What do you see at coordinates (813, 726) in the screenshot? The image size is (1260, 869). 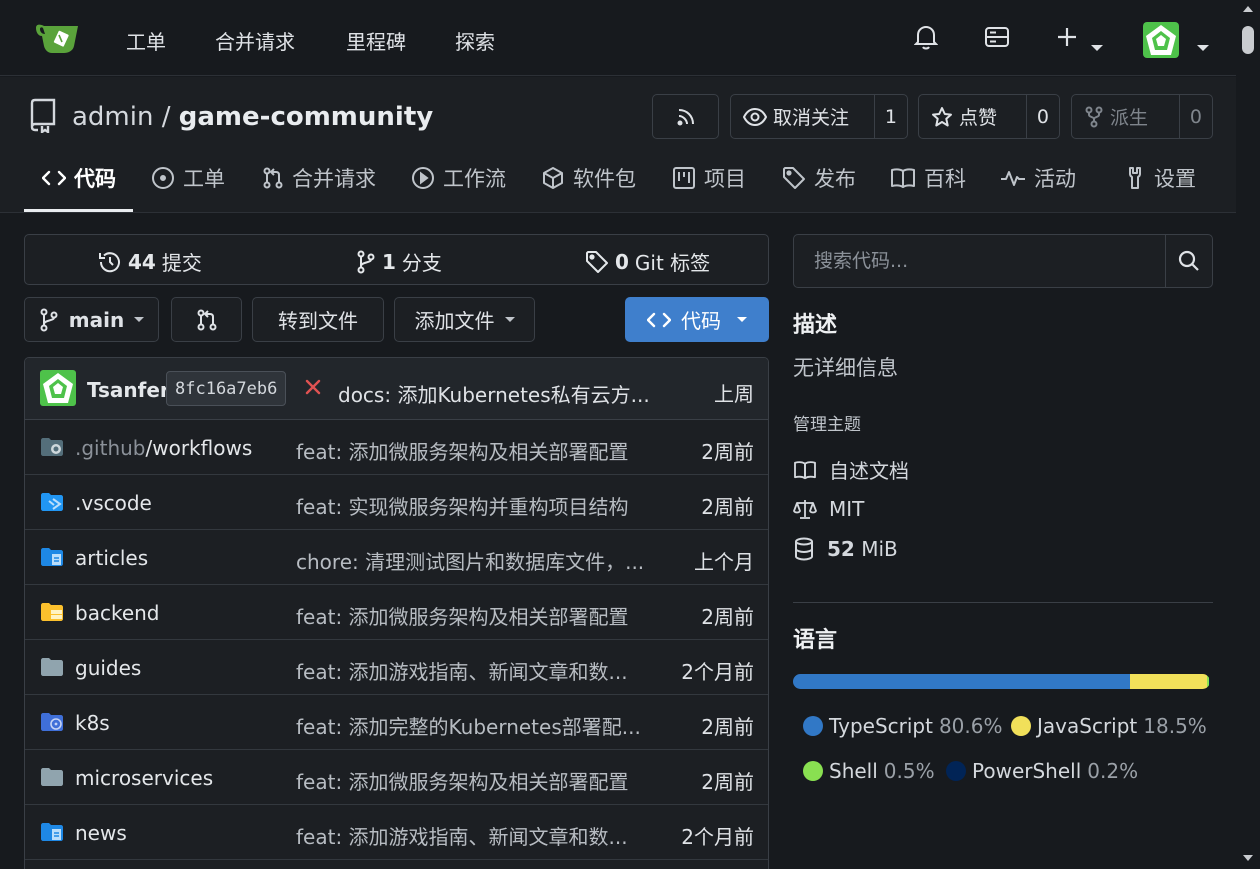 I see `language-color-dot` at bounding box center [813, 726].